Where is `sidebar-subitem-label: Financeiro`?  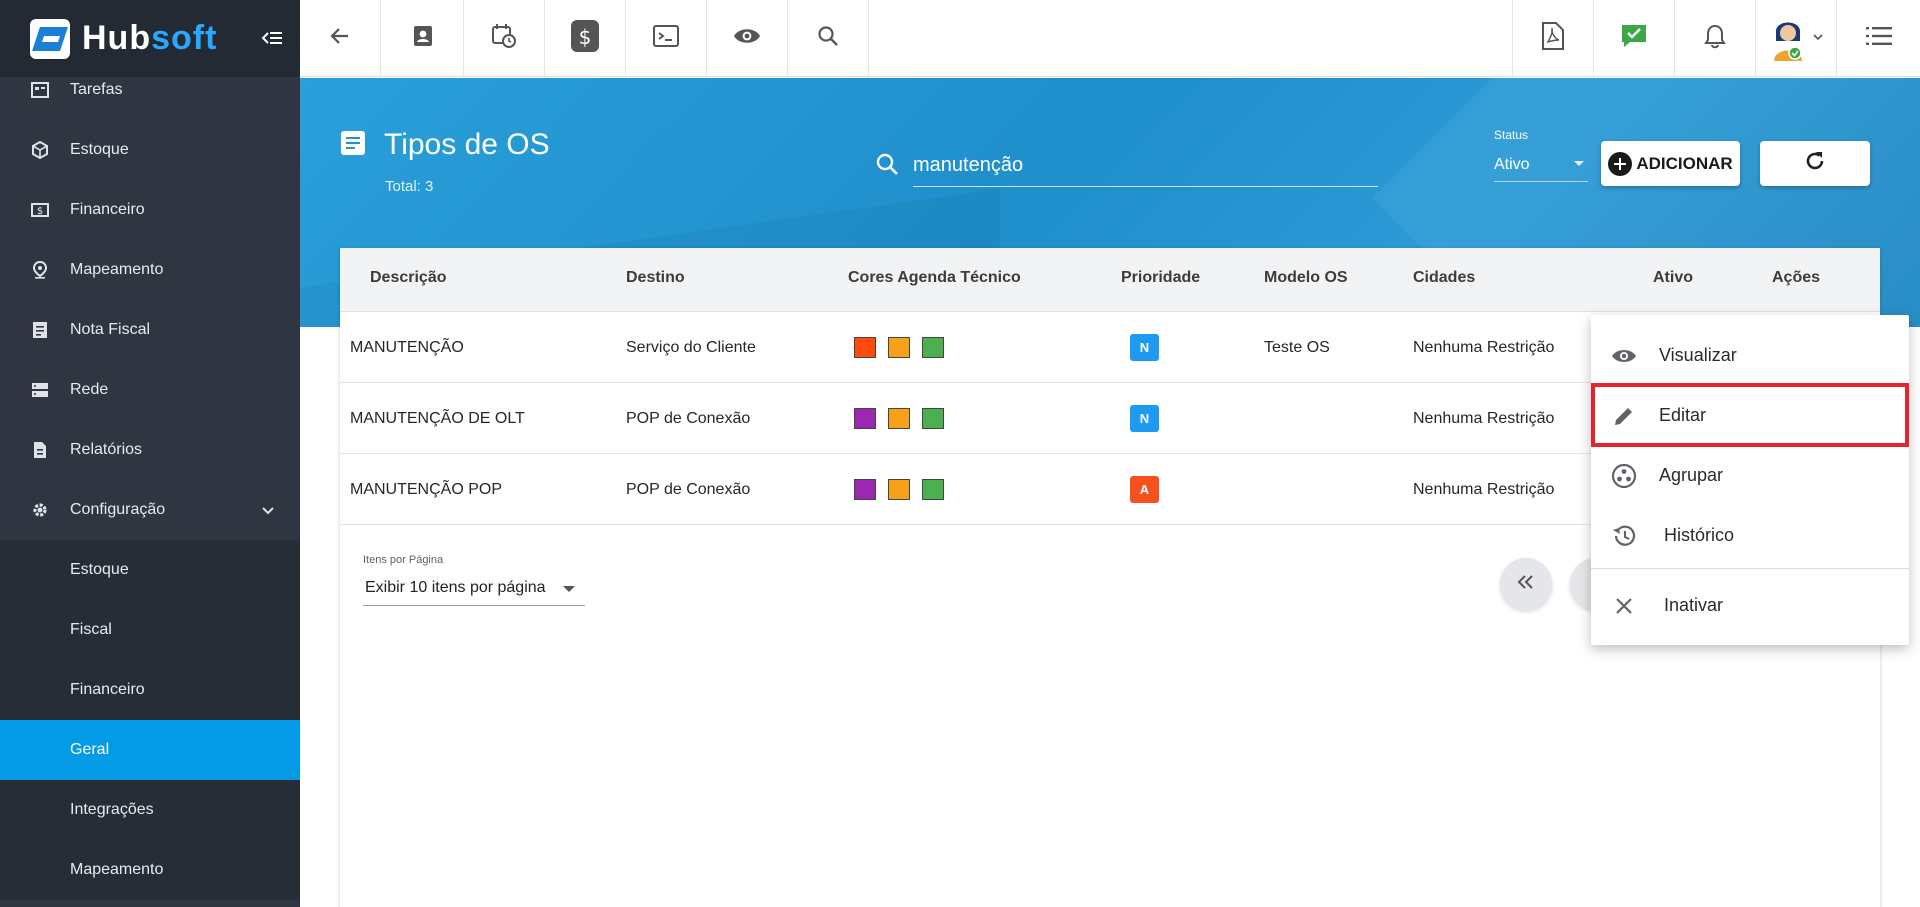 sidebar-subitem-label: Financeiro is located at coordinates (107, 689).